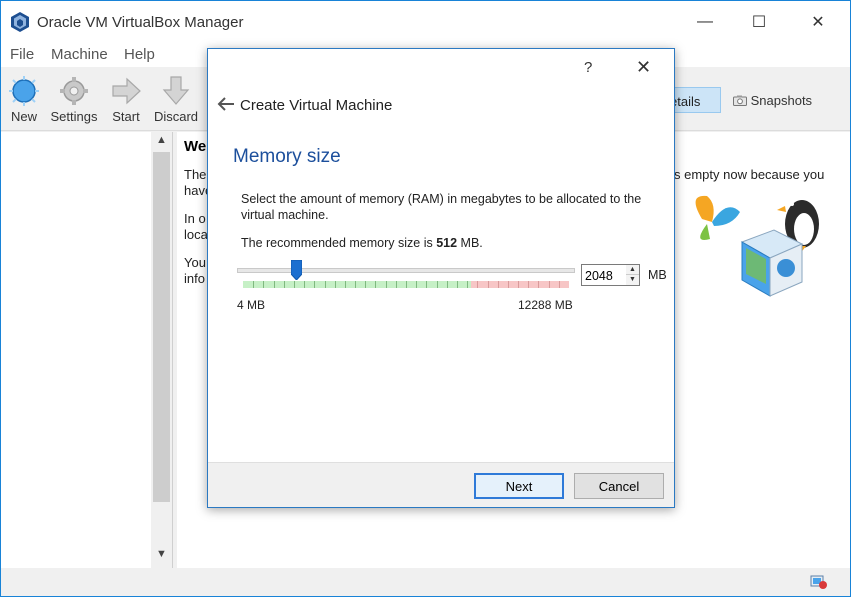 The height and width of the screenshot is (597, 851). I want to click on welcome-title: We, so click(195, 146).